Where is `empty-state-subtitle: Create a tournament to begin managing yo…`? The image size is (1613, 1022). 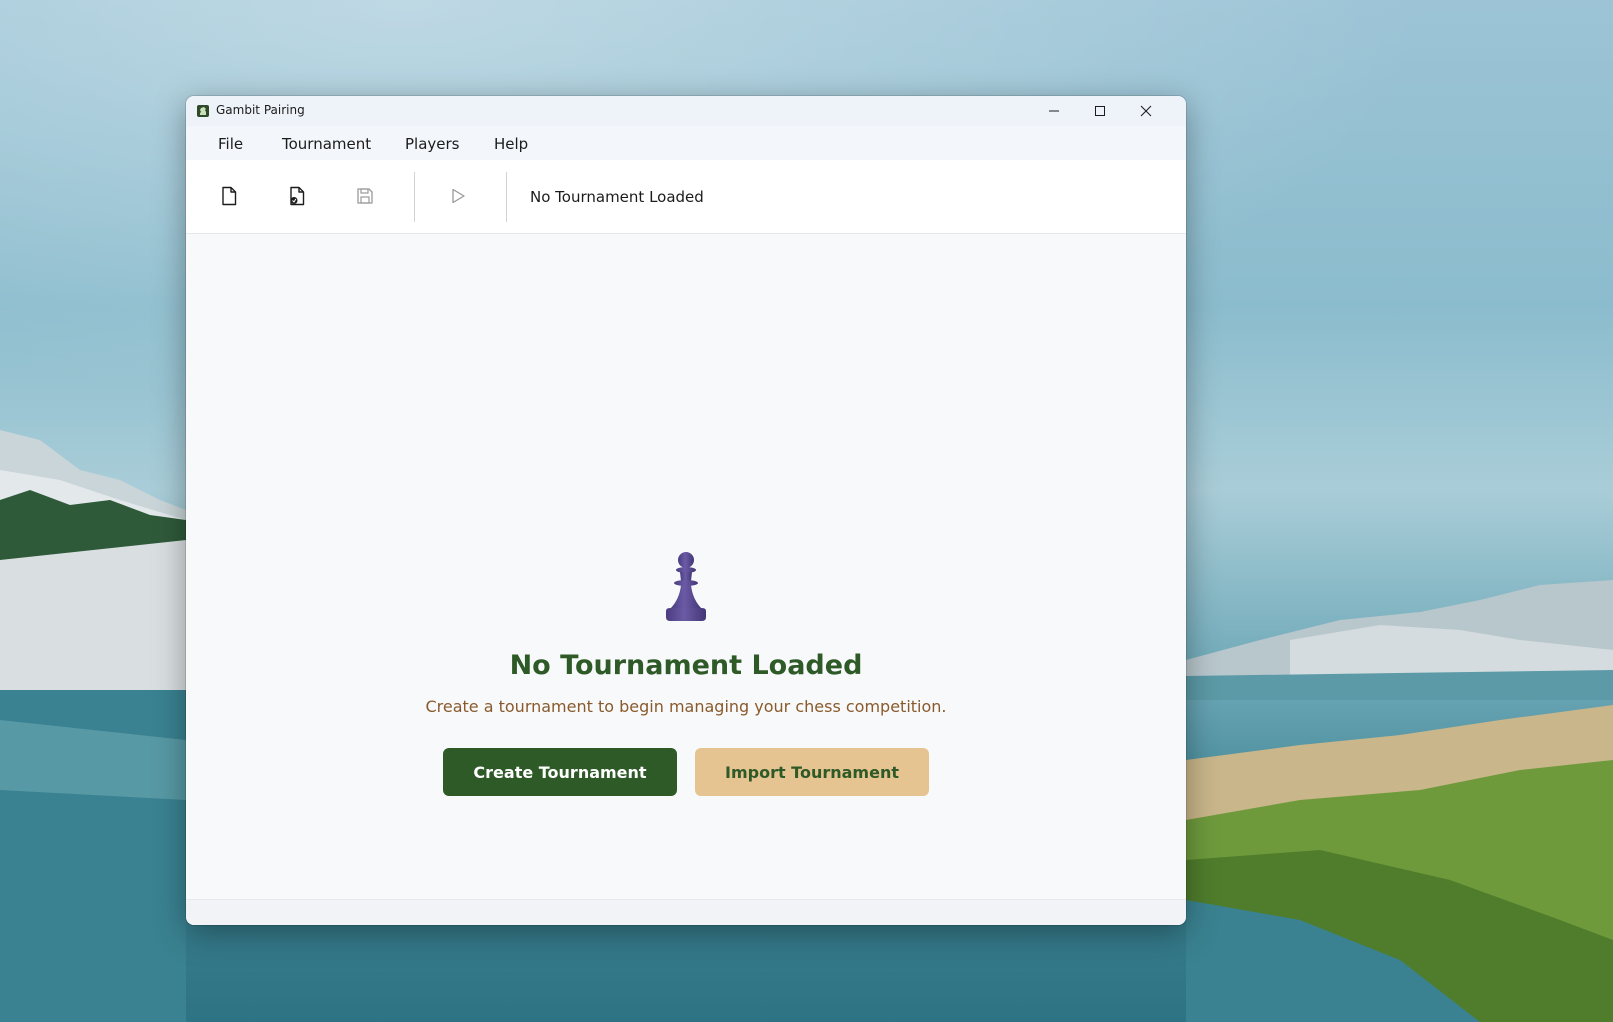 empty-state-subtitle: Create a tournament to begin managing yo… is located at coordinates (686, 706).